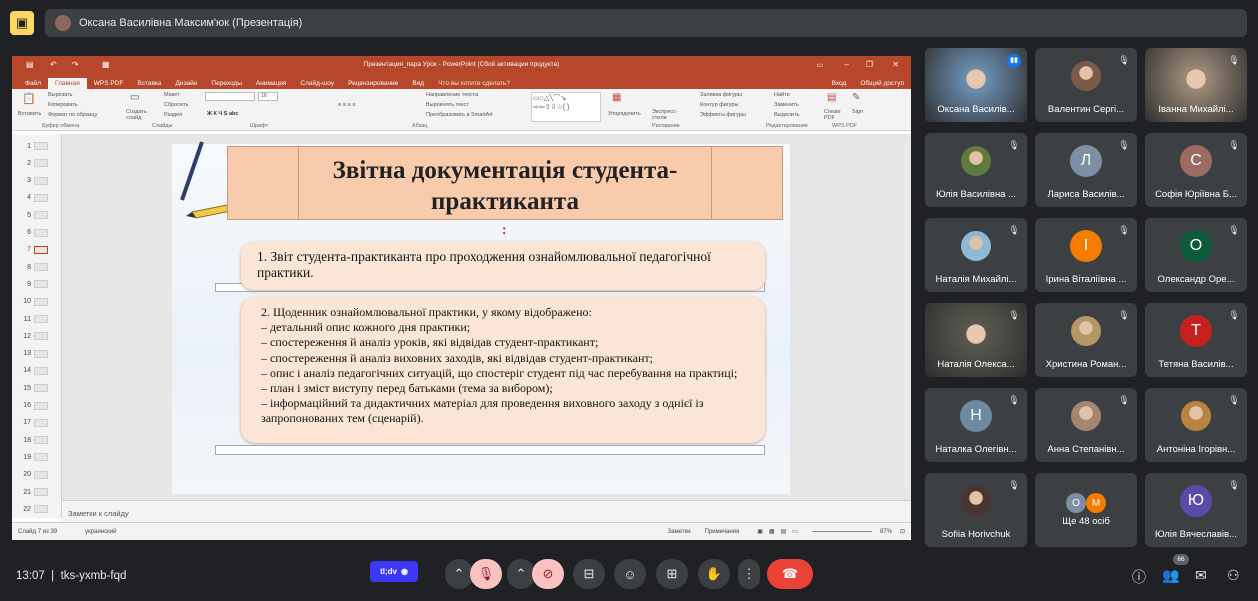 This screenshot has height=601, width=1258. I want to click on participant-tile: Л Лариса Василів... 🎙, so click(1086, 170).